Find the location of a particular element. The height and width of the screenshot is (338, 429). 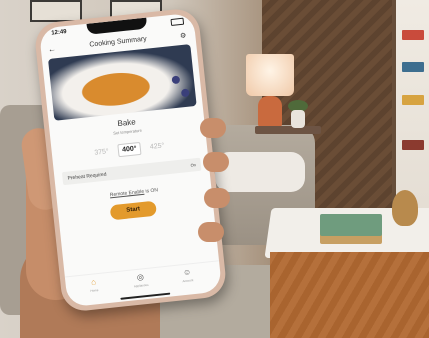

tab-appliances: ◎ Appliances is located at coordinates (140, 280).